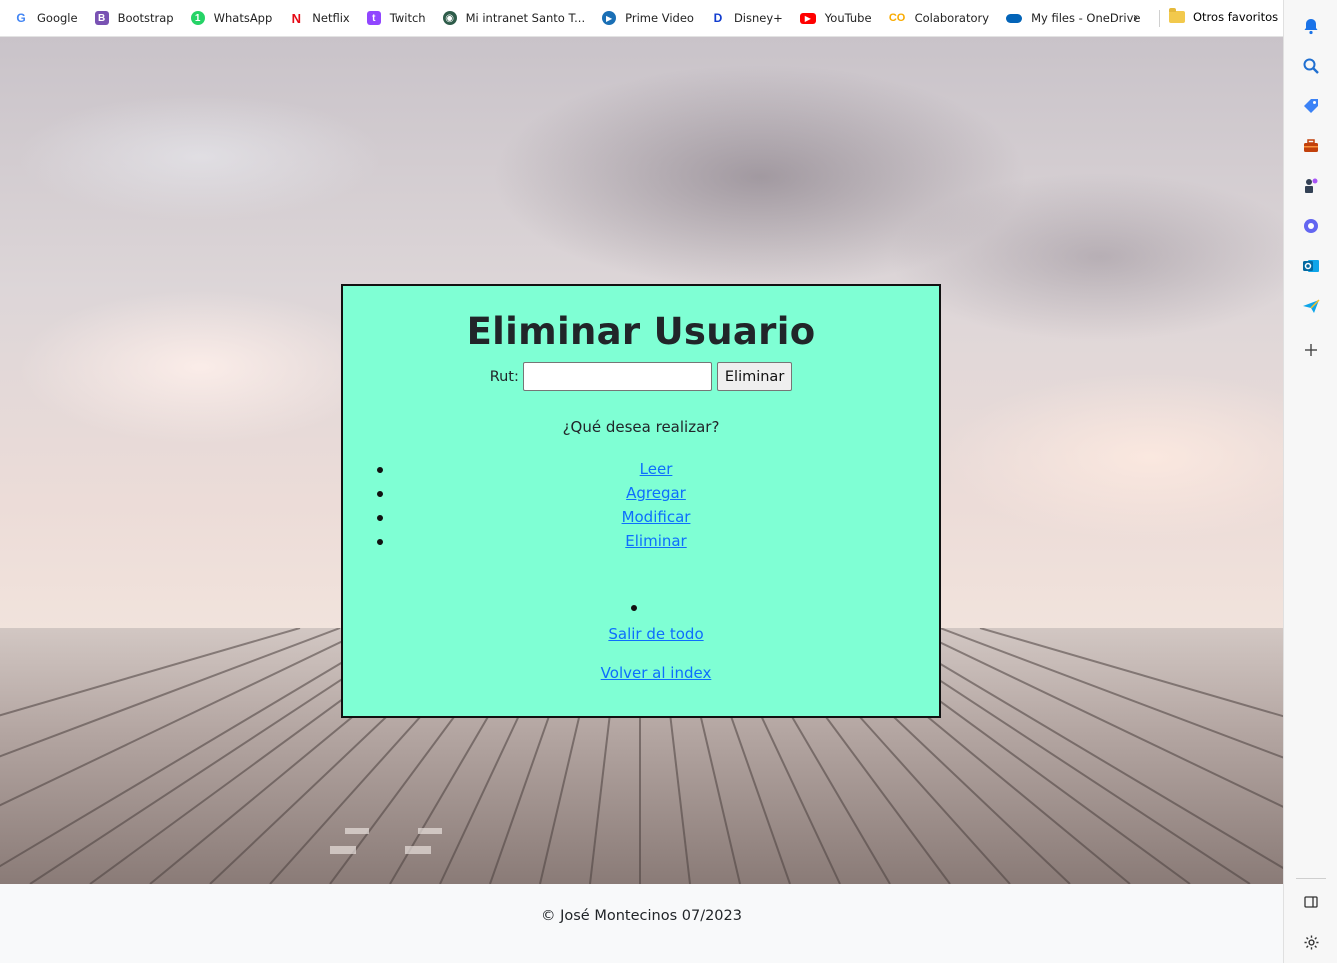  What do you see at coordinates (1014, 18) in the screenshot?
I see `onedrive-icon` at bounding box center [1014, 18].